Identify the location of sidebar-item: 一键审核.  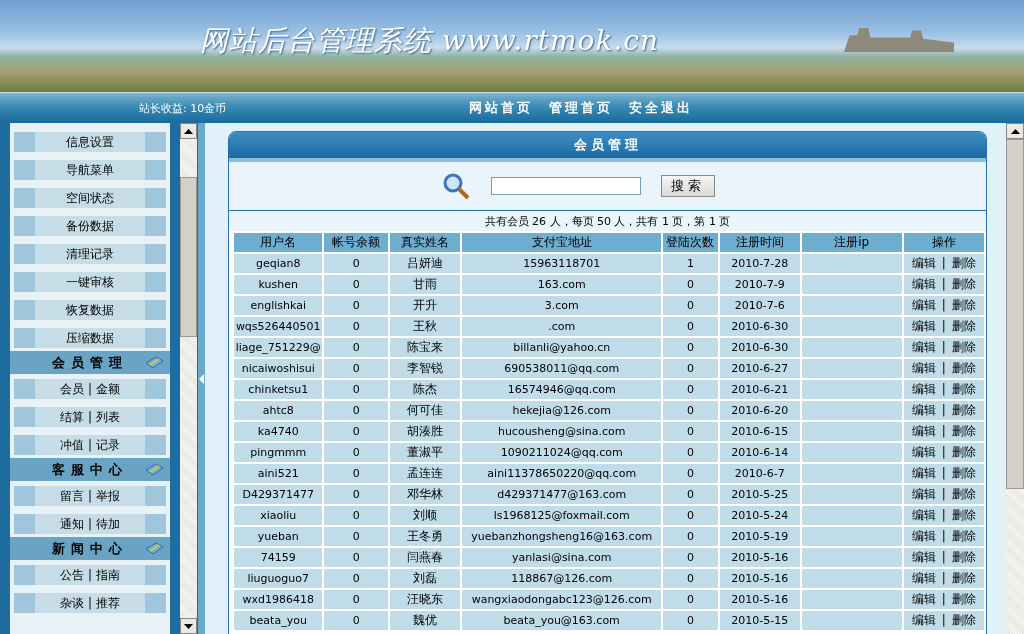
(90, 282).